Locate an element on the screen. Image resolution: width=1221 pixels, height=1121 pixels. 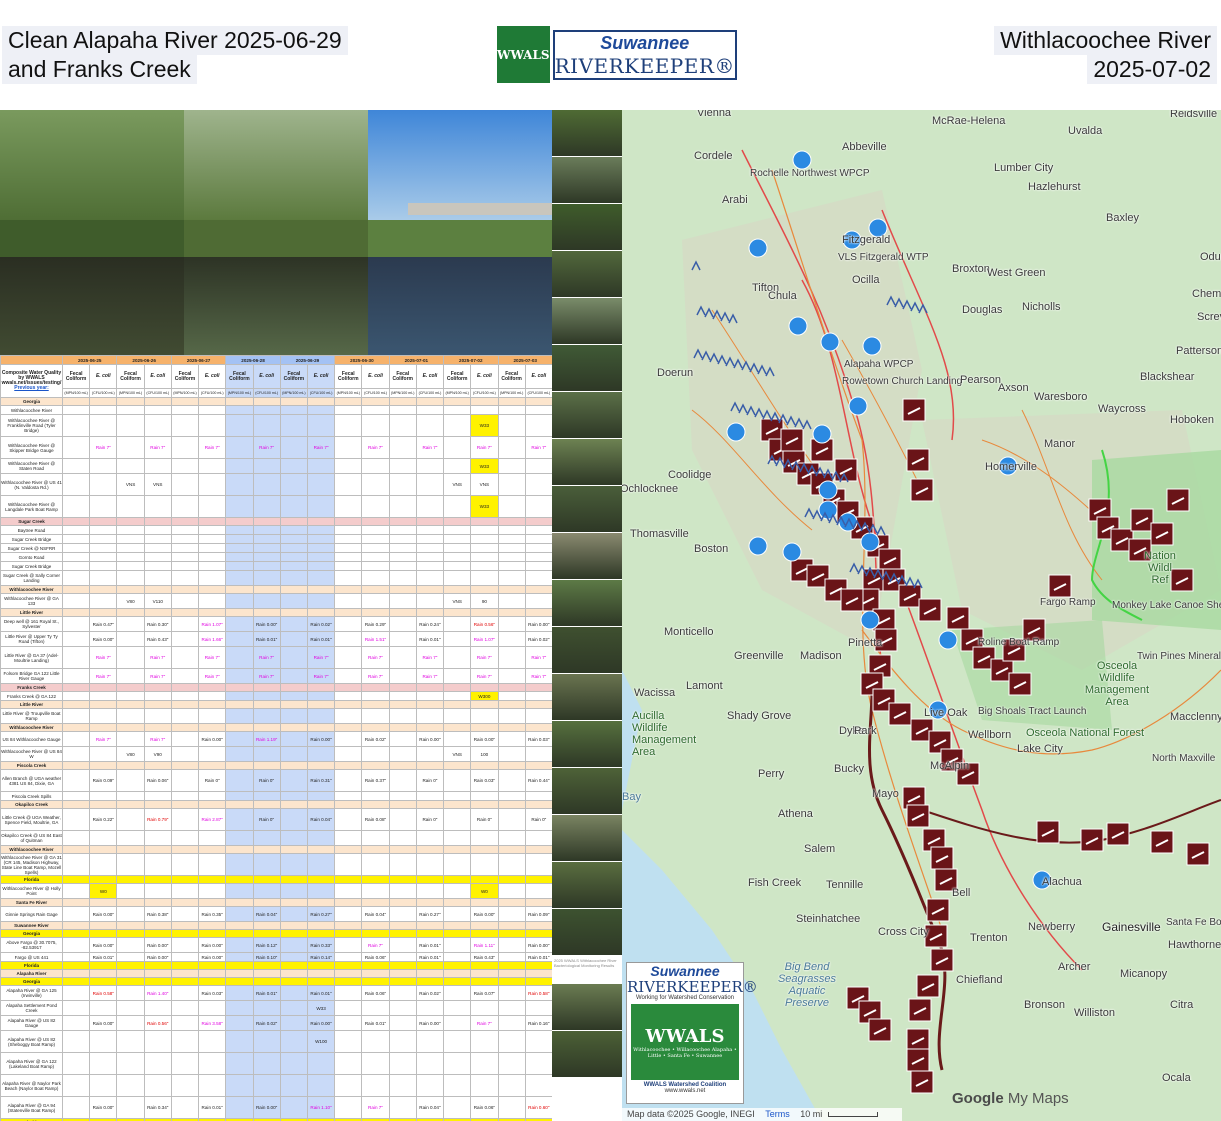
data-cell: Rain 0.12" is located at coordinates (266, 945).